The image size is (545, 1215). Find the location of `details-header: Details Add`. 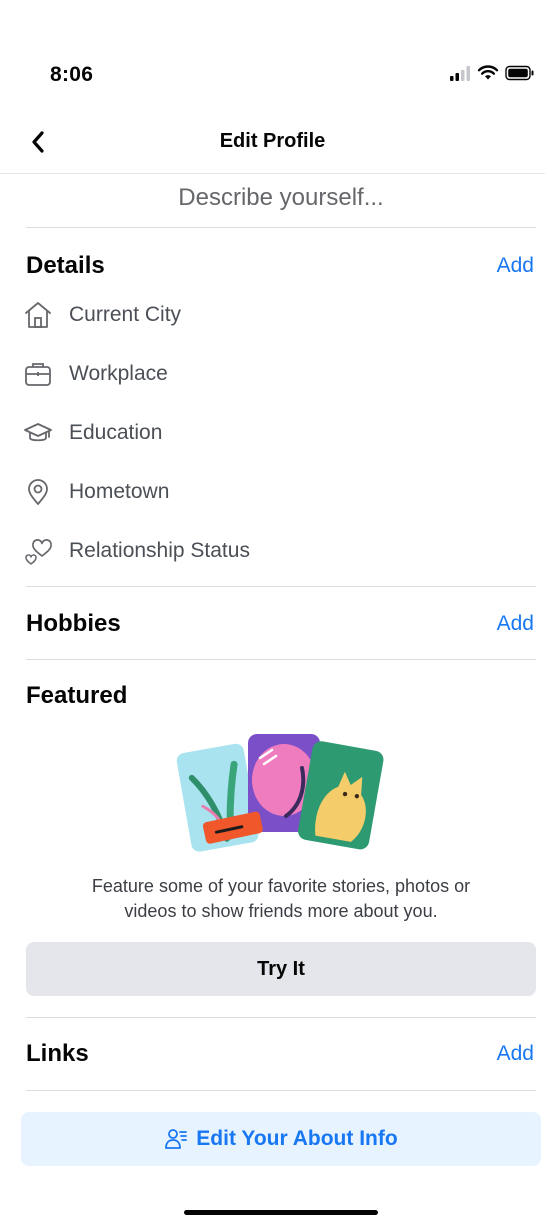

details-header: Details Add is located at coordinates (281, 266).